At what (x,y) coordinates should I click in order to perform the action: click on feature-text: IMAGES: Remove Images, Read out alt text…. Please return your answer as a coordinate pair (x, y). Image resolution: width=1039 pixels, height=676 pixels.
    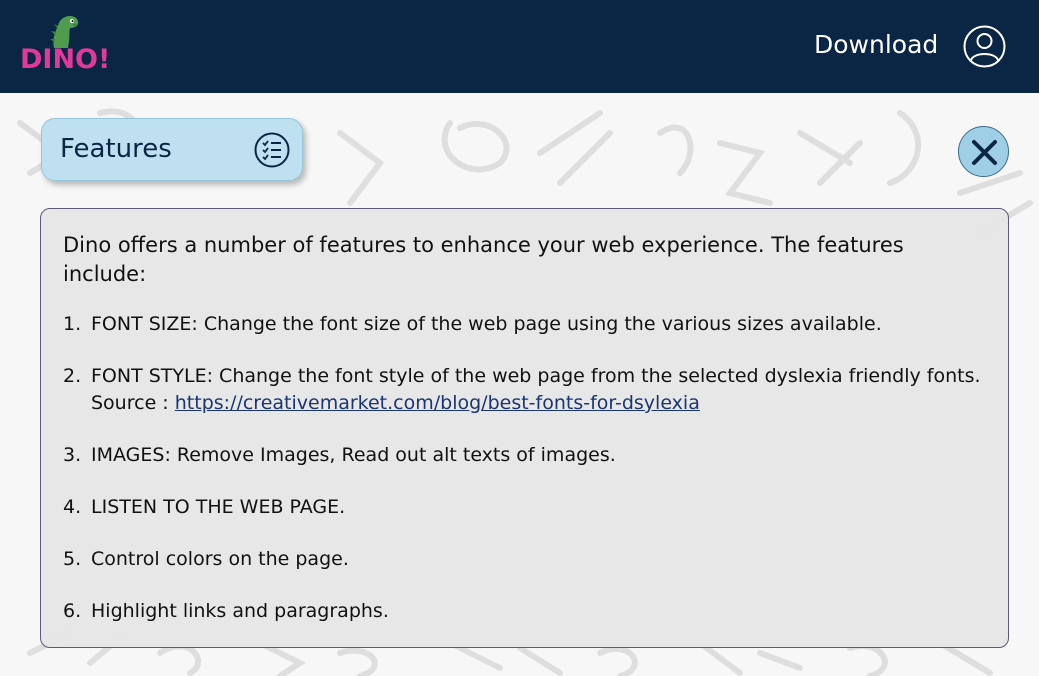
    Looking at the image, I should click on (353, 455).